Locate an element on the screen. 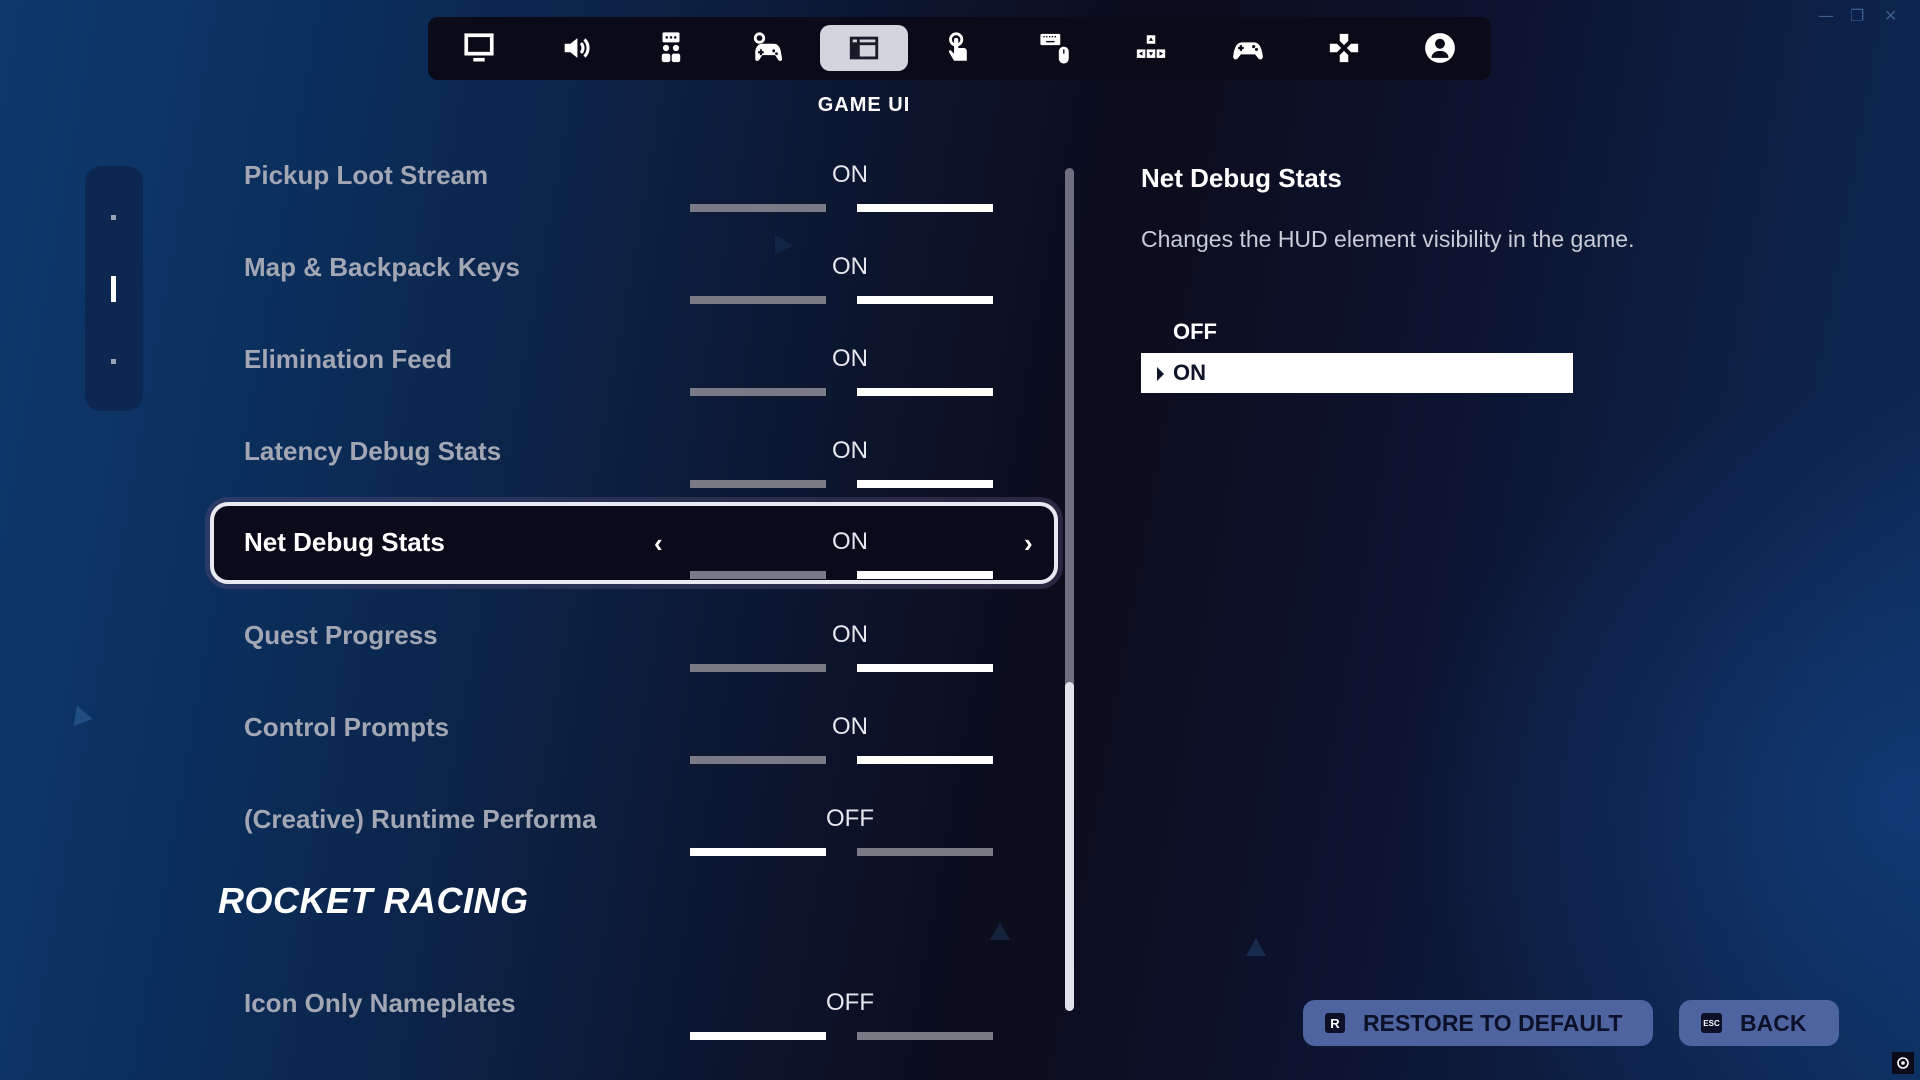  arrow-keys-icon is located at coordinates (1151, 46).